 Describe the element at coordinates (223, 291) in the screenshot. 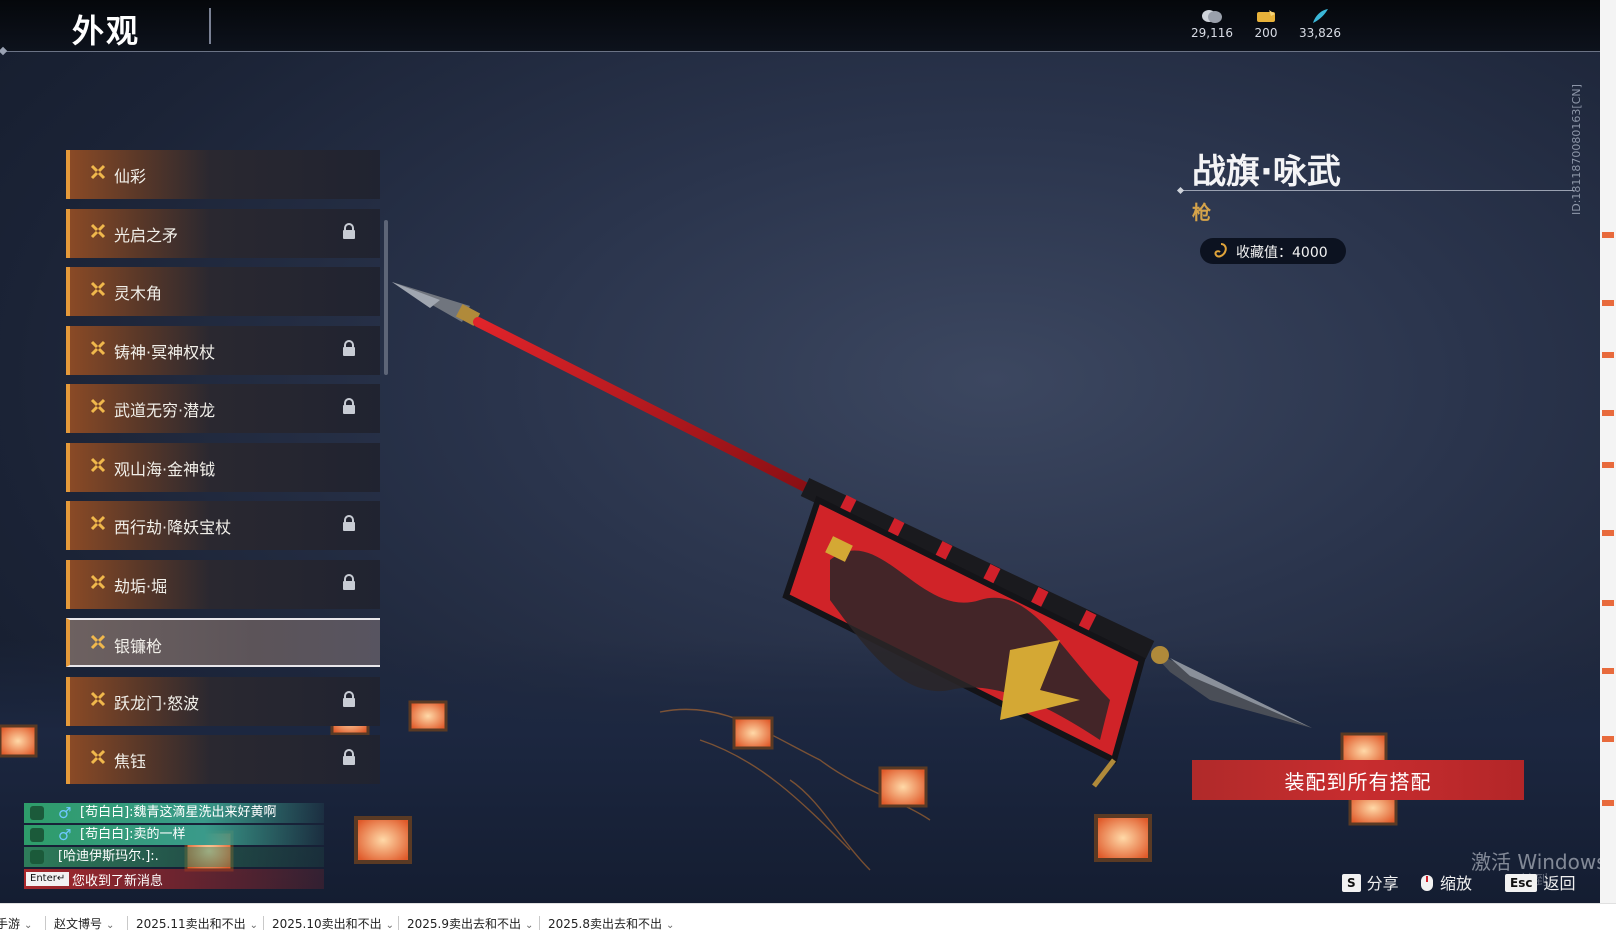

I see `appearance-item: 灵木角` at that location.